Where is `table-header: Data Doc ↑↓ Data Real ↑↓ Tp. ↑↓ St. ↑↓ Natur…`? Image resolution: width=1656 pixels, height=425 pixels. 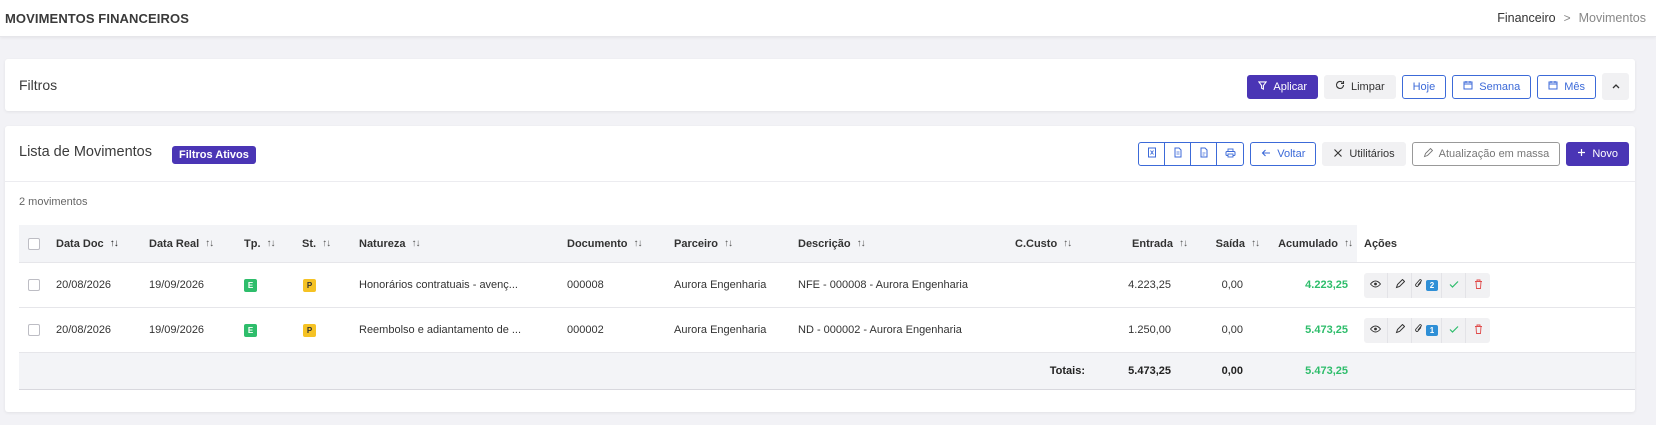
table-header: Data Doc ↑↓ Data Real ↑↓ Tp. ↑↓ St. ↑↓ Natur… is located at coordinates (827, 244).